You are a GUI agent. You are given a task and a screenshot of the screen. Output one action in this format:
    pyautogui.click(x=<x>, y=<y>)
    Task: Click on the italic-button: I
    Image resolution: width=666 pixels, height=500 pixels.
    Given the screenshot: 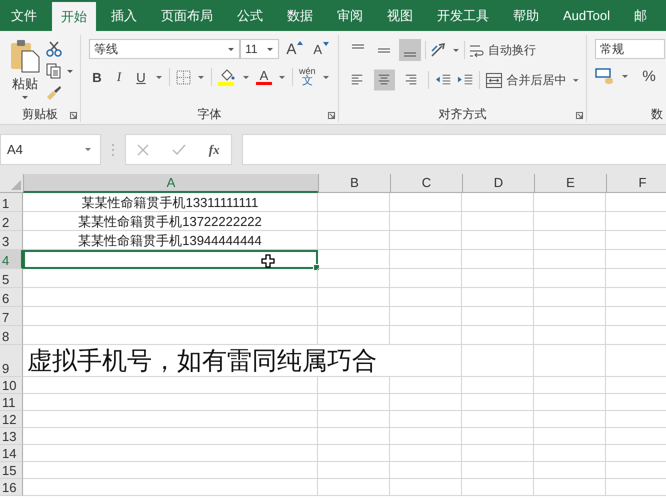 What is the action you would take?
    pyautogui.click(x=119, y=77)
    